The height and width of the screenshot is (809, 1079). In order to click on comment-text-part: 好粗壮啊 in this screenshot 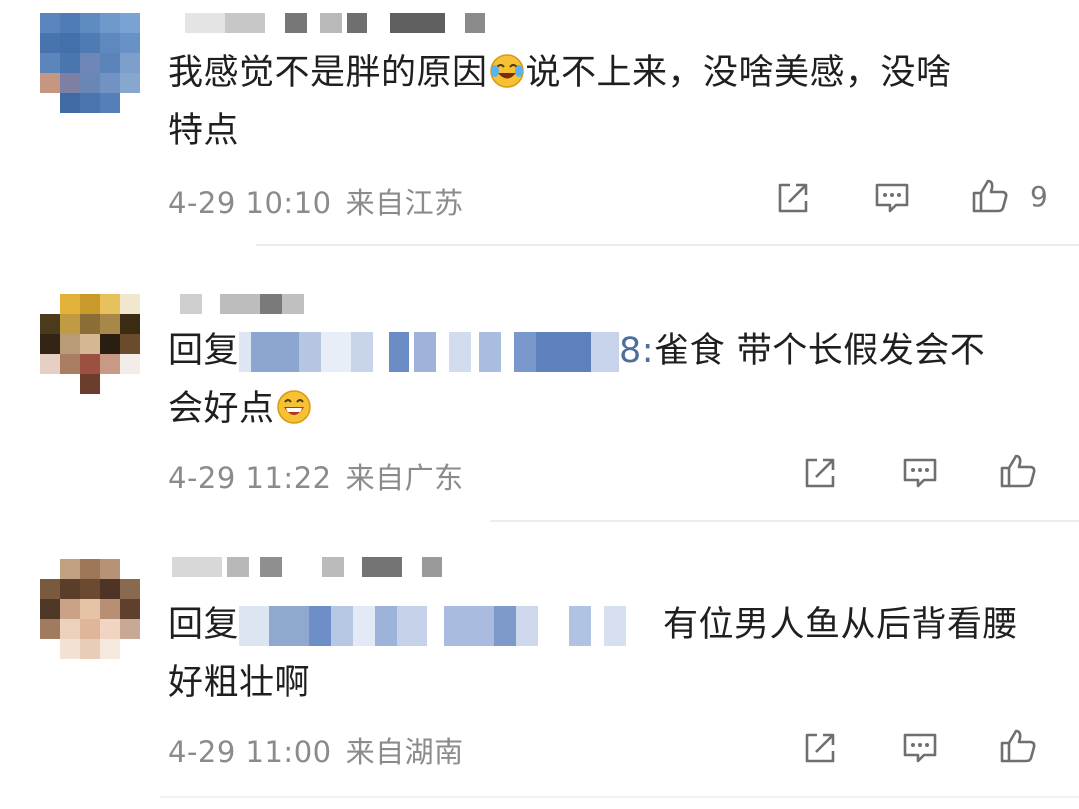, I will do `click(239, 683)`.